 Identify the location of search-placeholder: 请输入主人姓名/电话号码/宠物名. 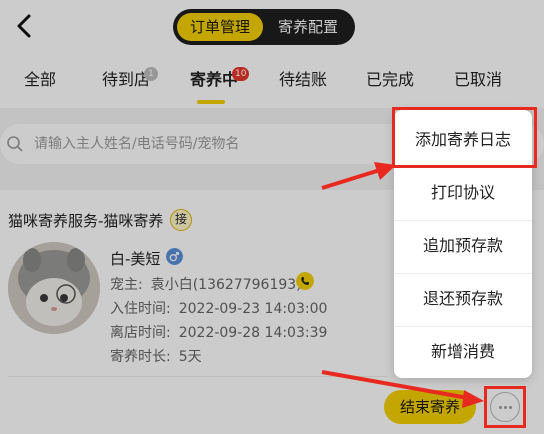
(137, 144).